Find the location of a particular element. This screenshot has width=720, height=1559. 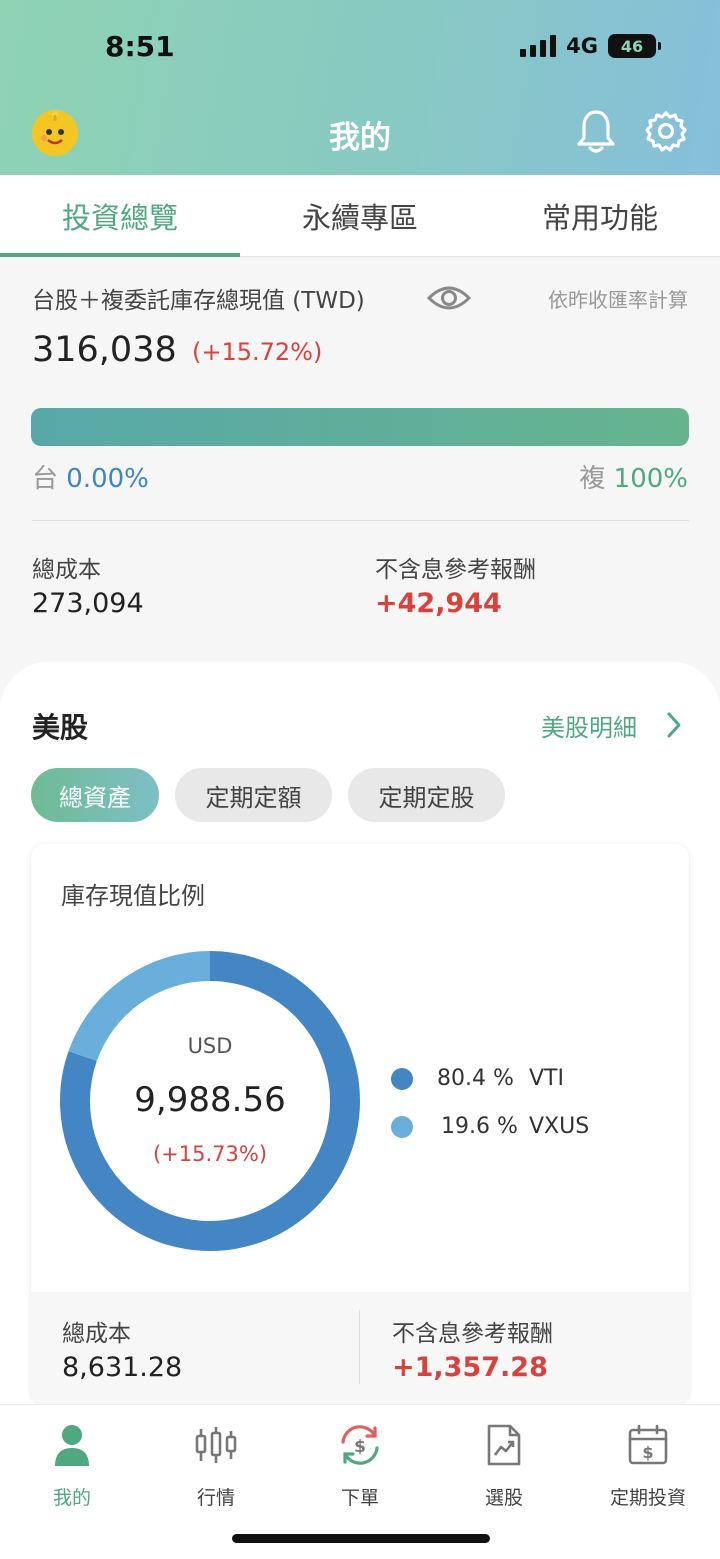

chip-regular-amount: 定期定額 is located at coordinates (253, 795).